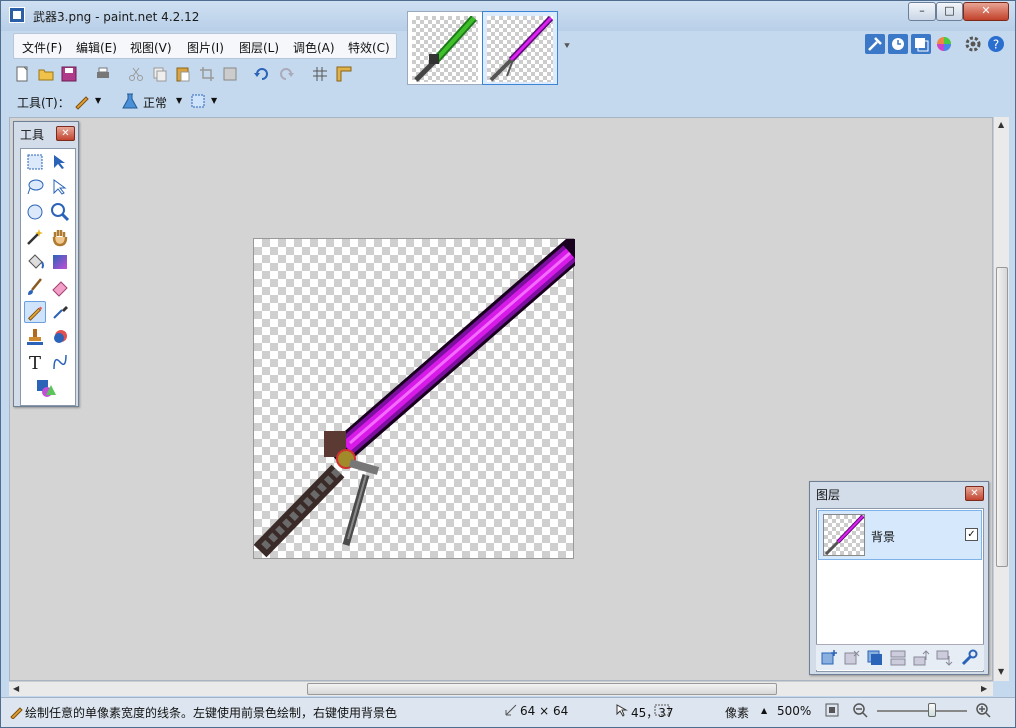 This screenshot has height=728, width=1016. I want to click on merge-layer-down-icon, so click(898, 658).